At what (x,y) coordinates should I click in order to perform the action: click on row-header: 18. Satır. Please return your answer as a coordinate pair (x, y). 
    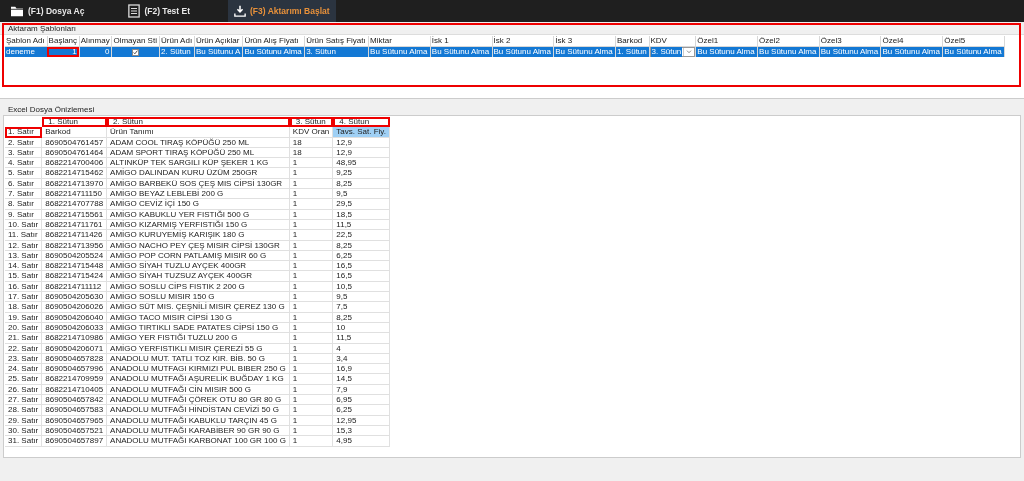
    Looking at the image, I should click on (24, 307).